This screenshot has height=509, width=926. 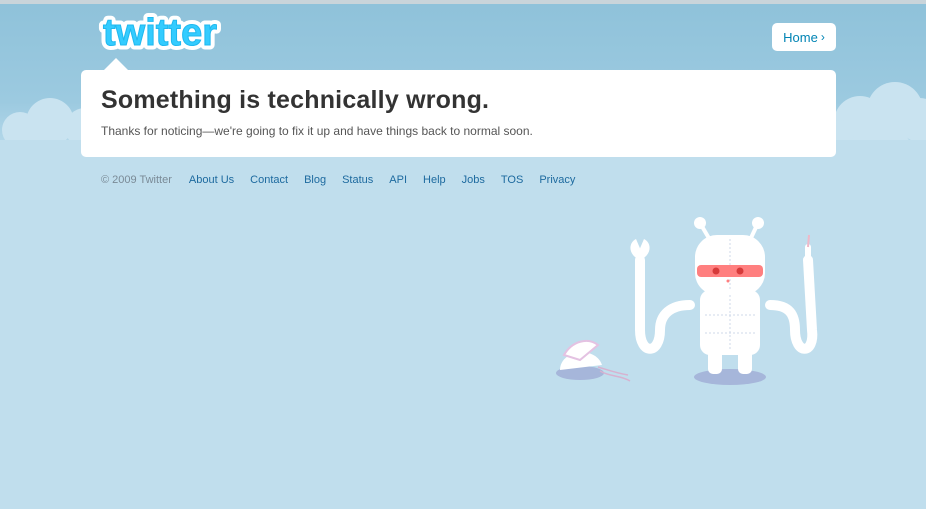 I want to click on footer-link-privacy: Privacy, so click(x=557, y=180).